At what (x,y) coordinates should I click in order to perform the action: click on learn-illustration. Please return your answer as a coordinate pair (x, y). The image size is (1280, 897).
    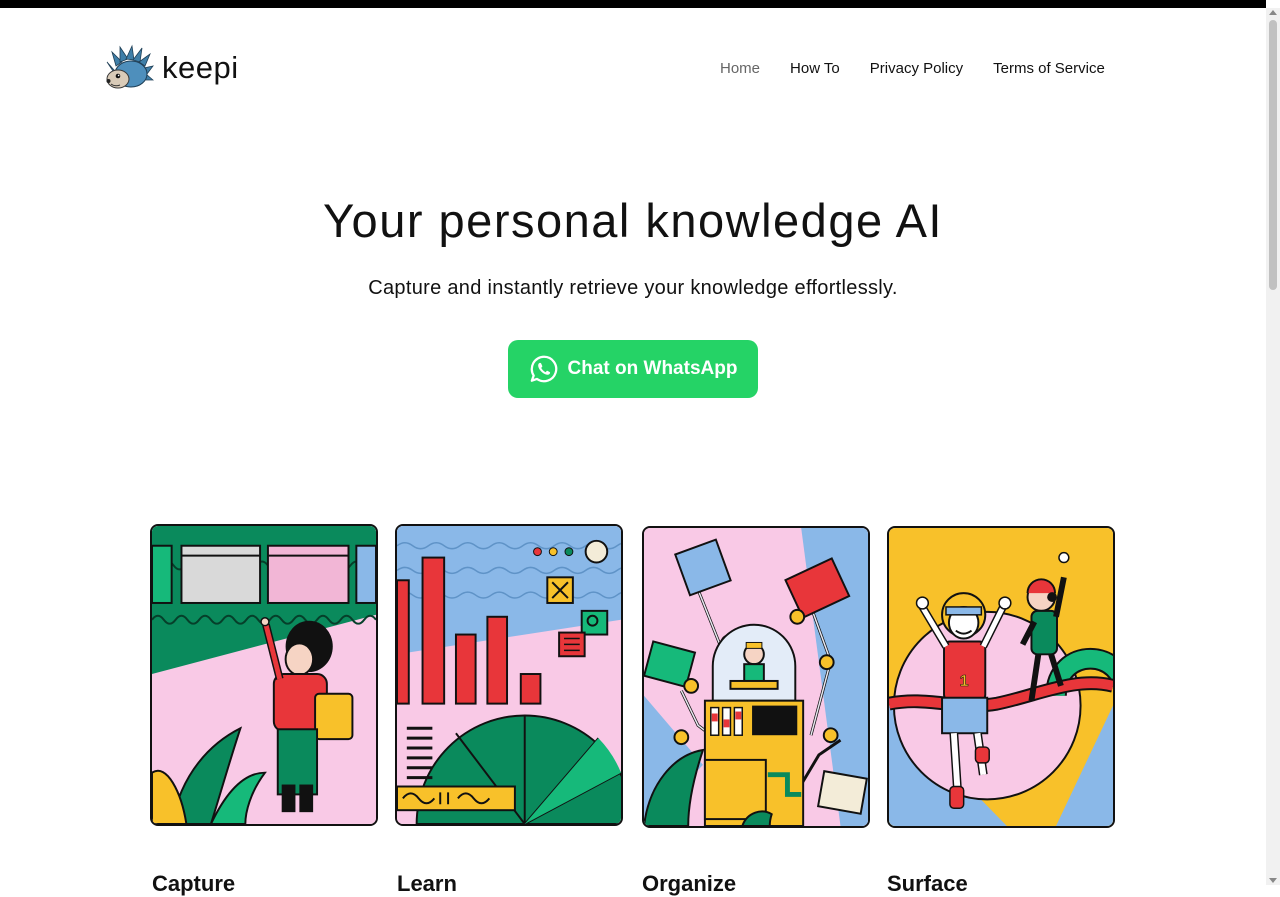
    Looking at the image, I should click on (509, 675).